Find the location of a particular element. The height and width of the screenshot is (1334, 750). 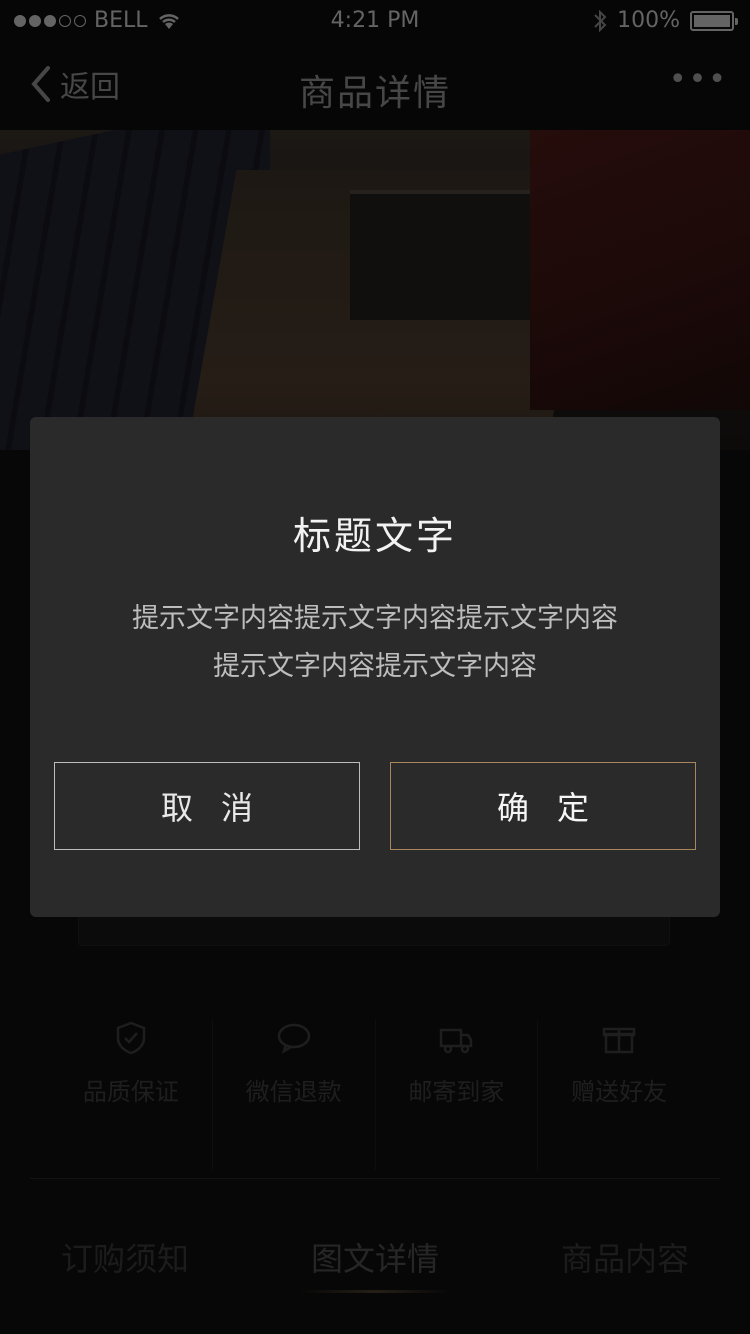

dialog-message-line: 提示文字内容提示文字内容提示文字内容 is located at coordinates (375, 618).